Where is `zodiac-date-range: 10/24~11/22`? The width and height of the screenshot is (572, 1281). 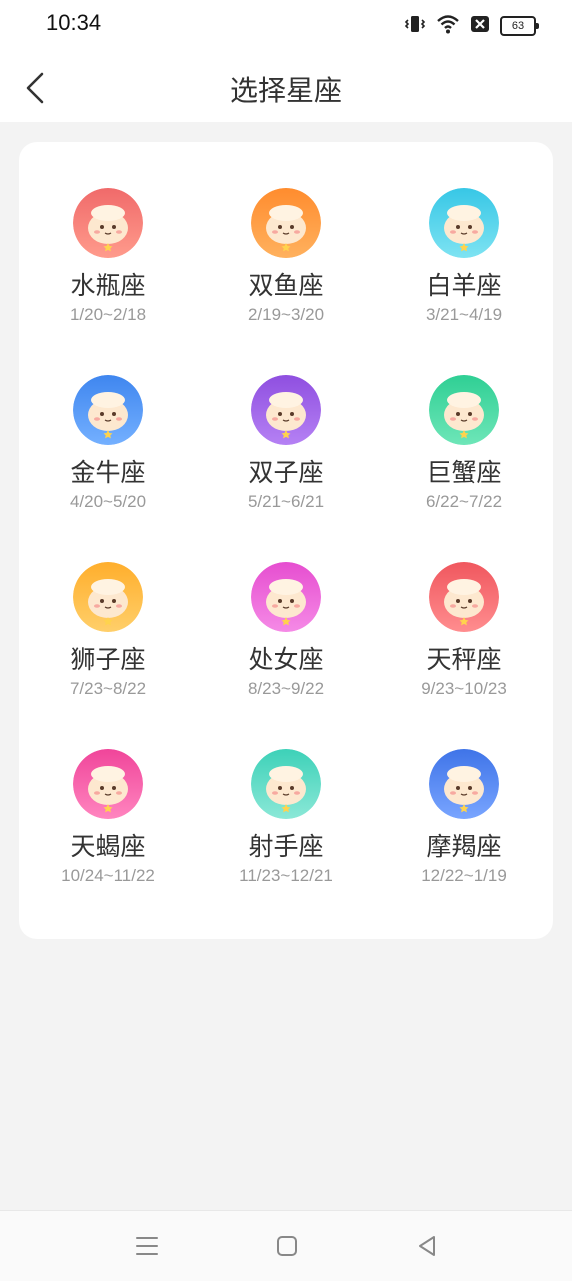 zodiac-date-range: 10/24~11/22 is located at coordinates (108, 875).